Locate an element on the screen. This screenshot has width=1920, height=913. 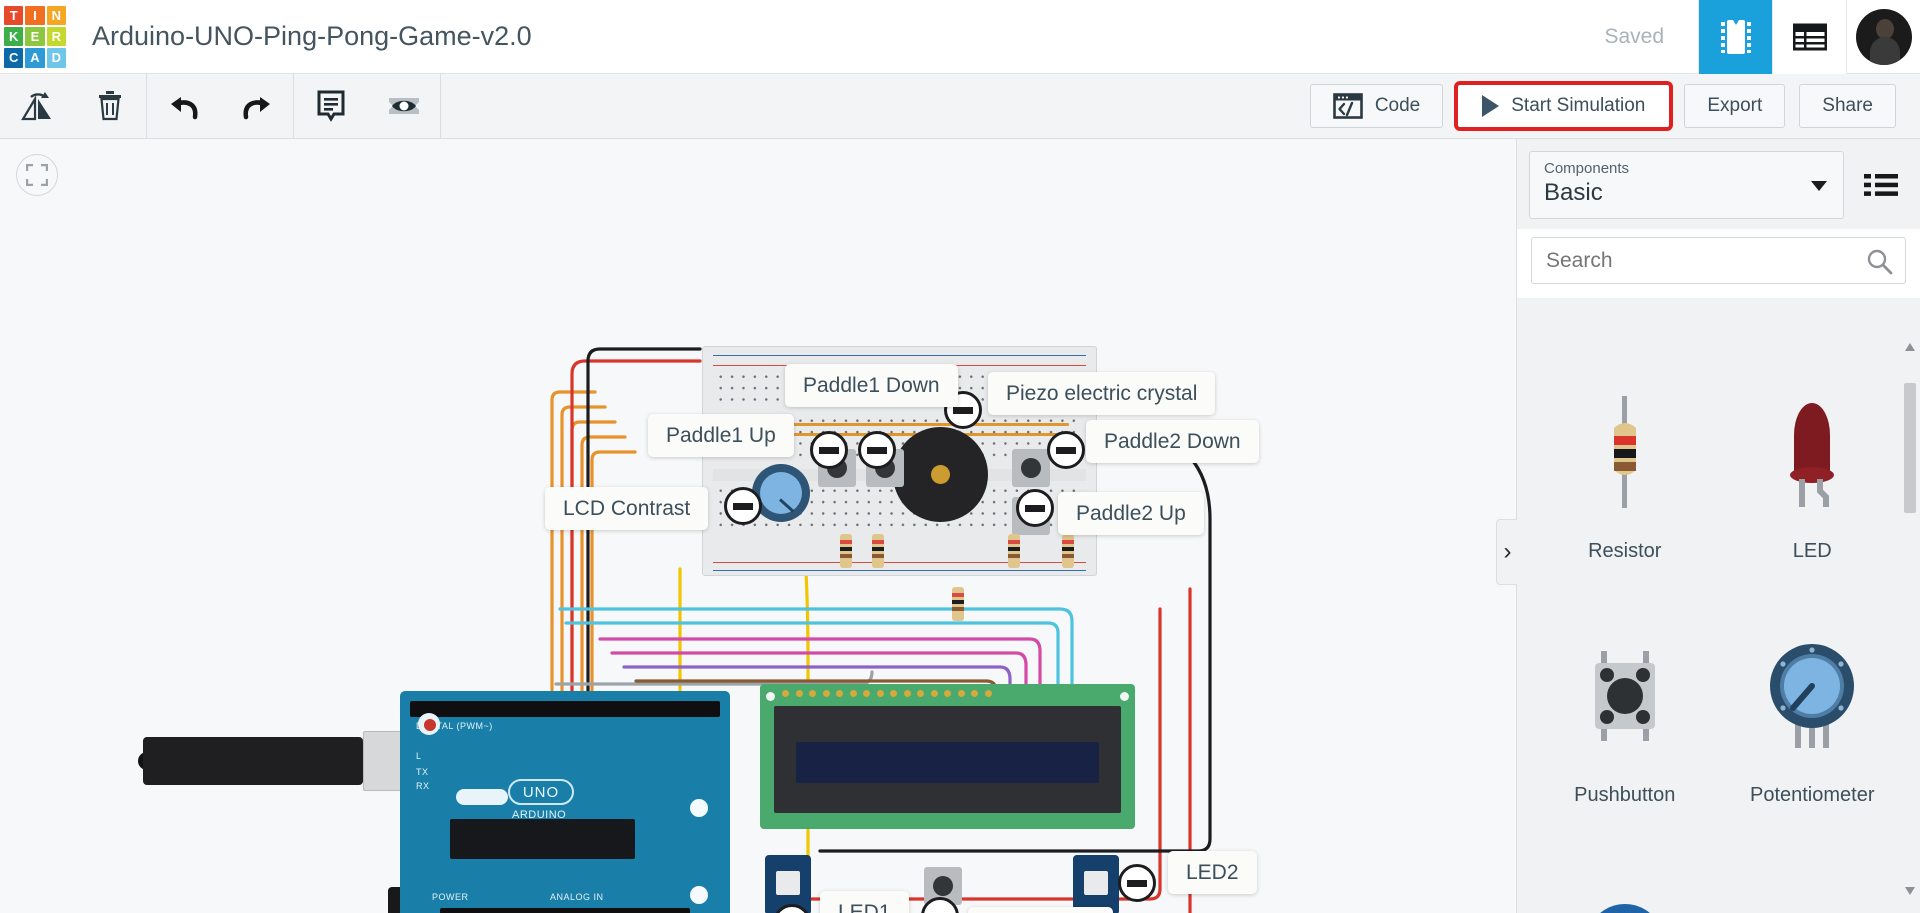
code-button: Code is located at coordinates (1376, 106).